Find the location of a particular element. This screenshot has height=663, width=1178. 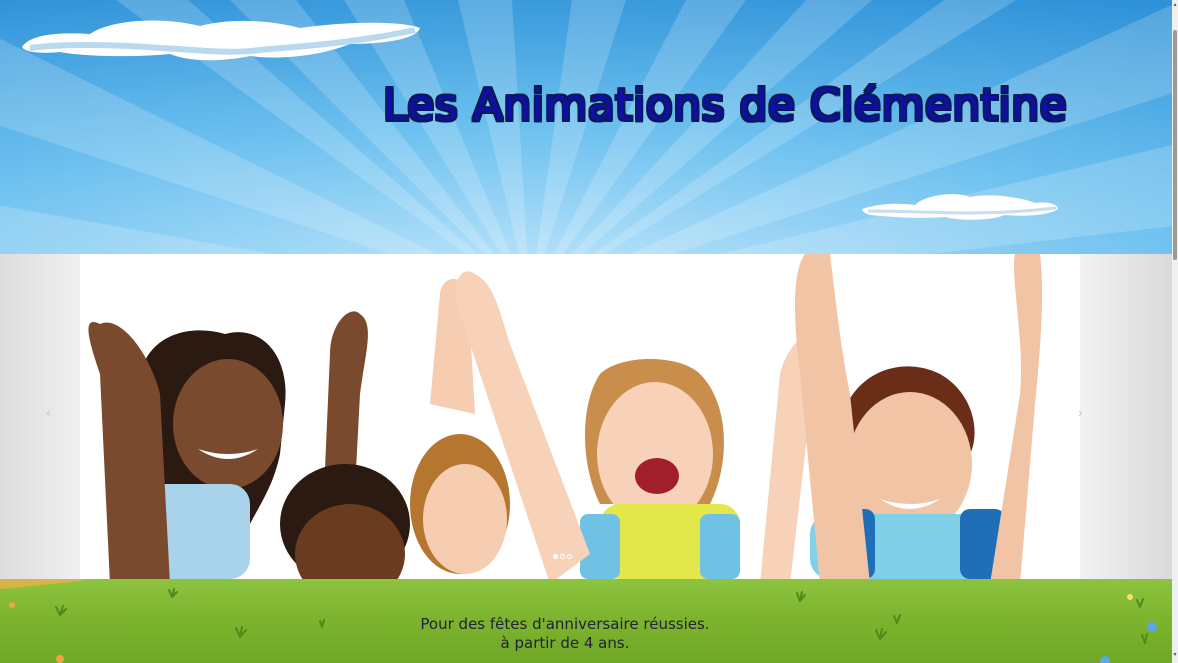

chevron-left-icon: ‹ is located at coordinates (48, 413).